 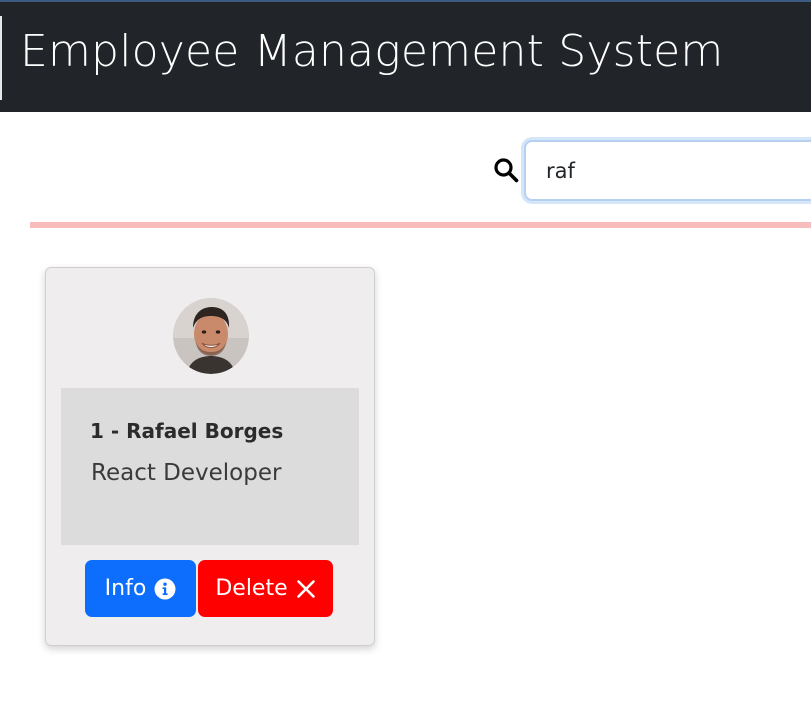 I want to click on avatar-photo, so click(x=211, y=336).